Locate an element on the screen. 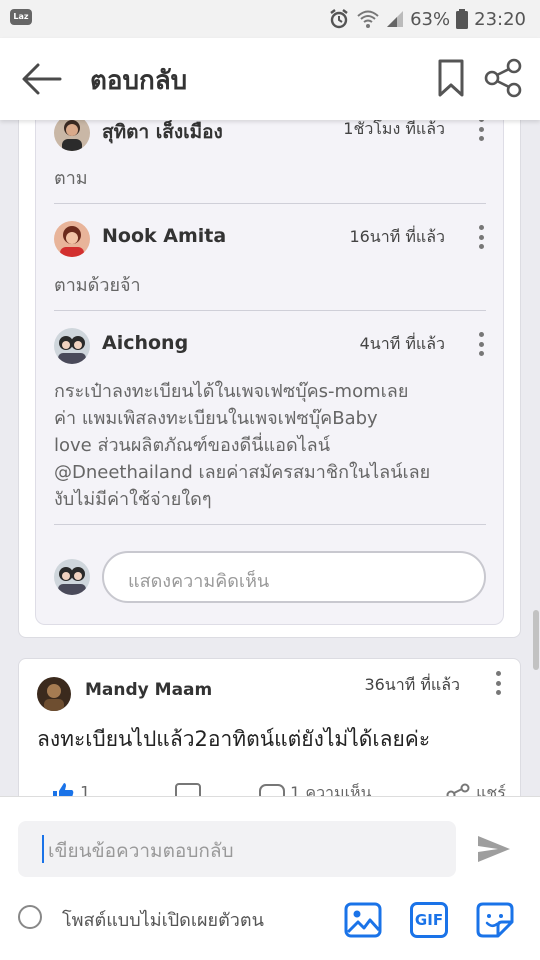 The width and height of the screenshot is (540, 960). photo-icon is located at coordinates (188, 789).